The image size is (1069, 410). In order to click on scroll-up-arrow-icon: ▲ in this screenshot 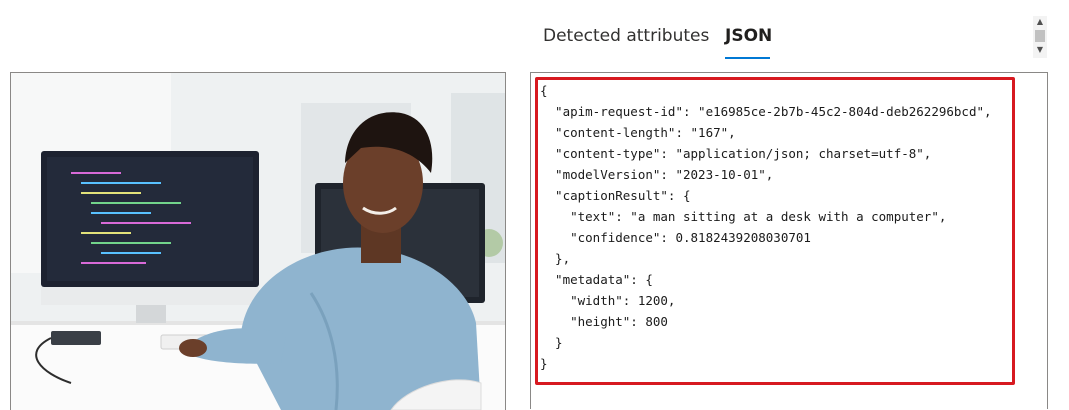, I will do `click(1040, 22)`.